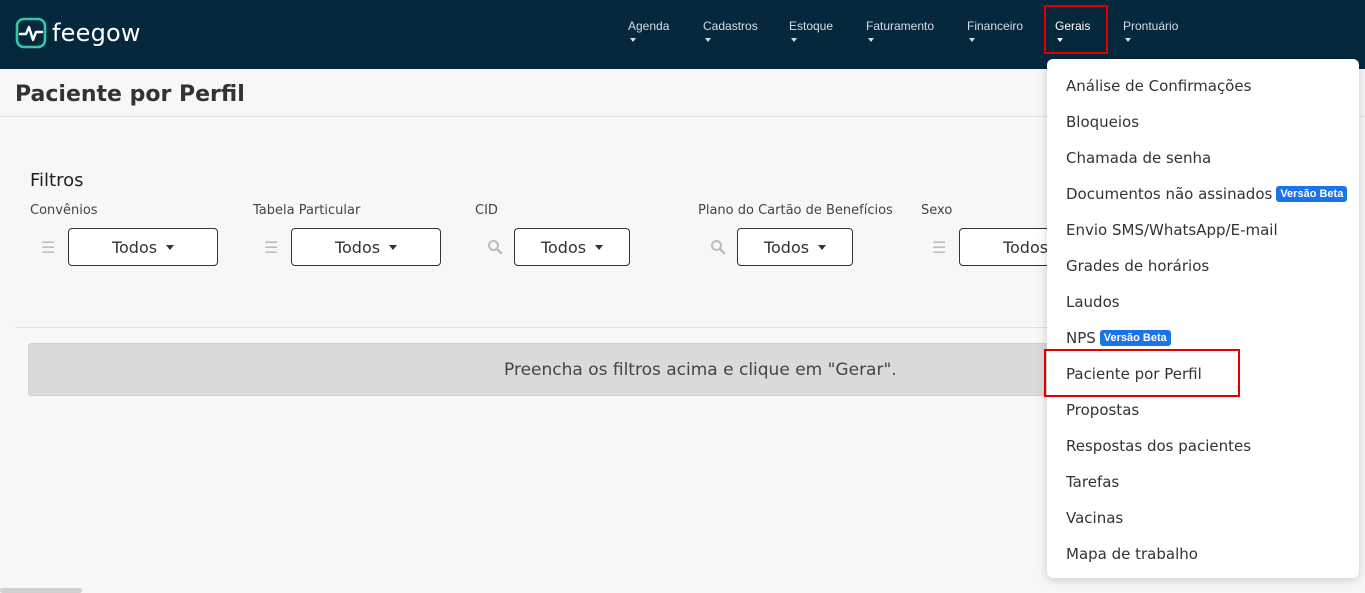  I want to click on menu-item-envio-sms: Envio SMS/WhatsApp/E-mail, so click(1172, 230).